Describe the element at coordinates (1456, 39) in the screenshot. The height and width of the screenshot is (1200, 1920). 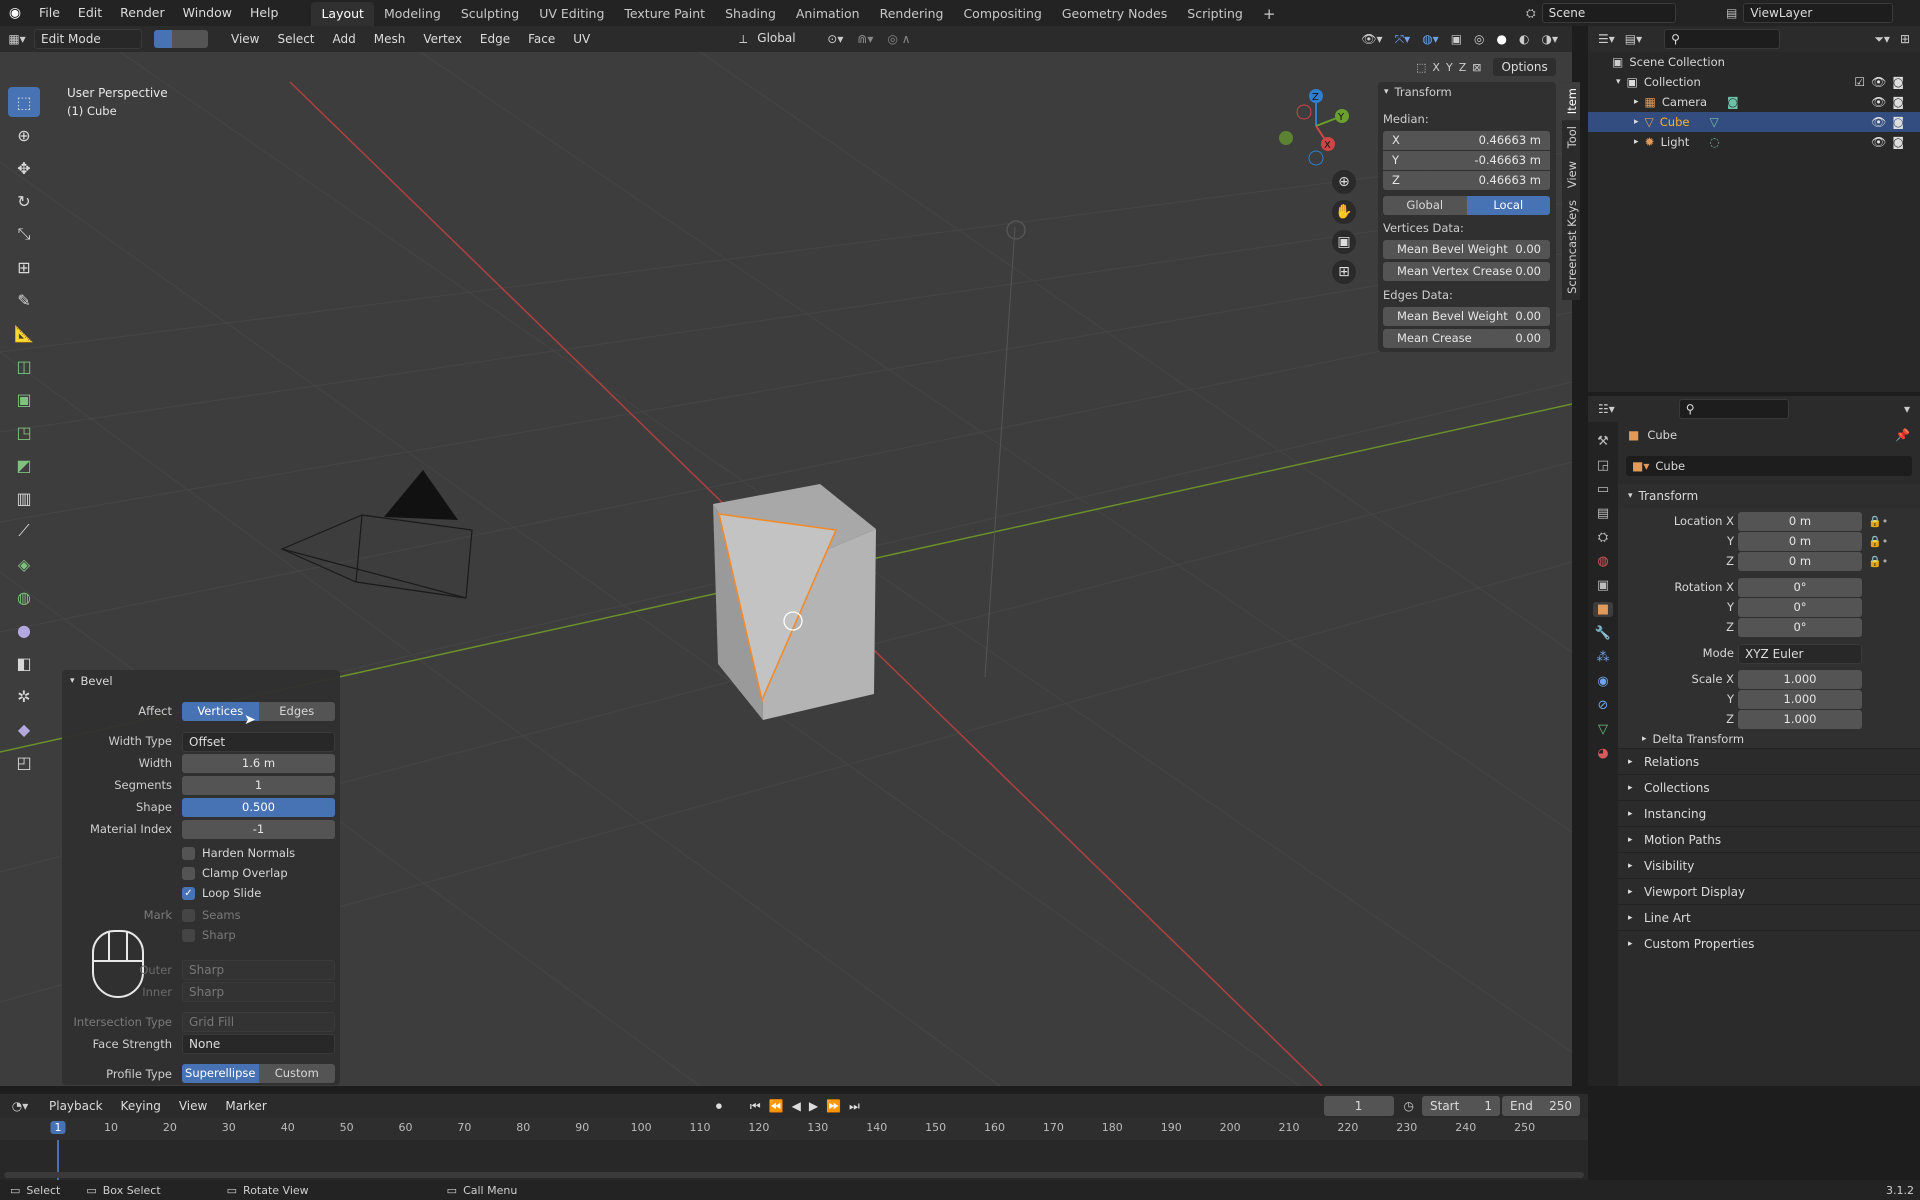
I see `xray-icon: ▣` at that location.